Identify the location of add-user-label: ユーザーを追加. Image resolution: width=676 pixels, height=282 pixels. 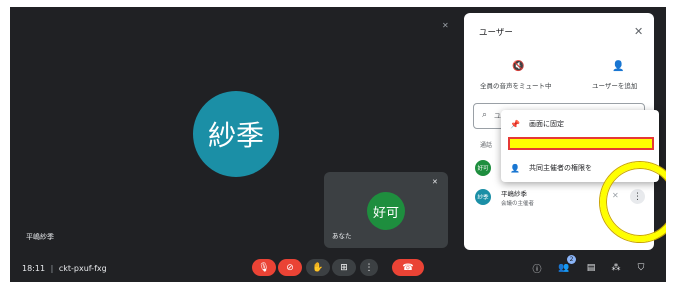
(614, 85).